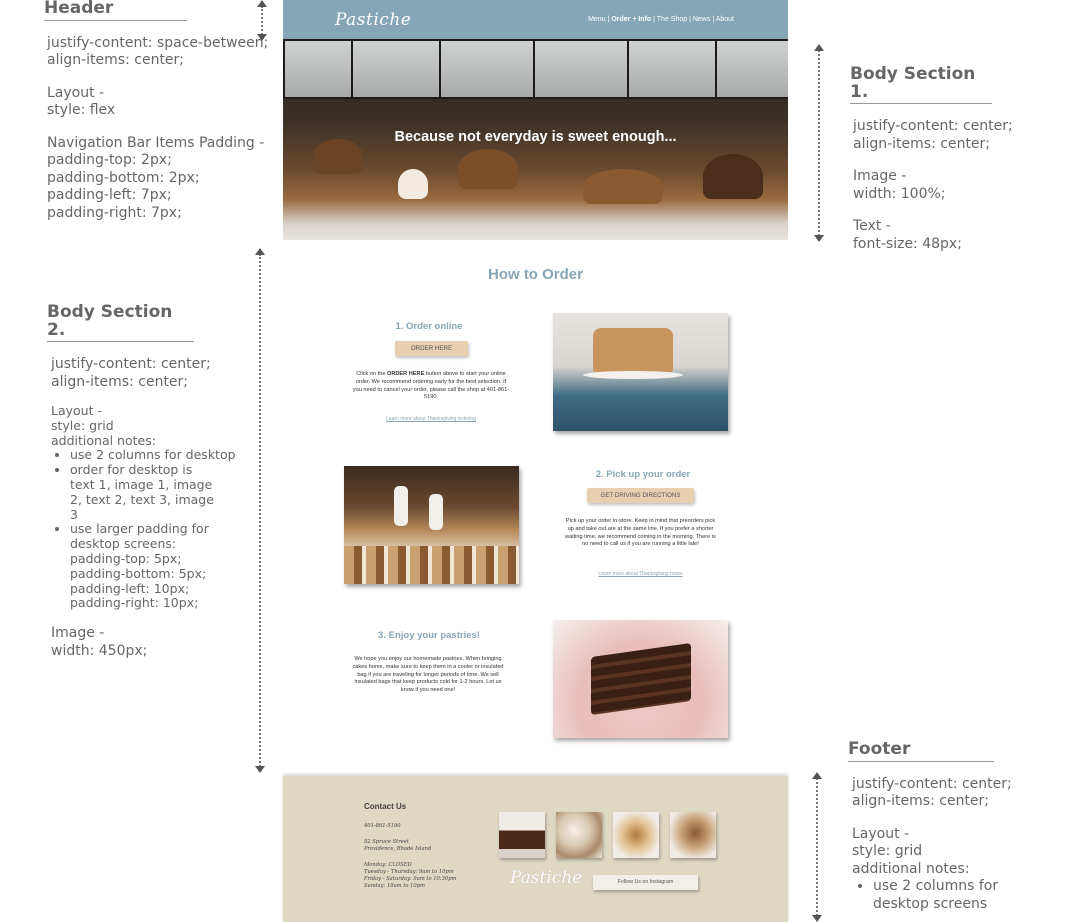  I want to click on step-1-link: Learn more about Thanksgiving ordering, so click(431, 419).